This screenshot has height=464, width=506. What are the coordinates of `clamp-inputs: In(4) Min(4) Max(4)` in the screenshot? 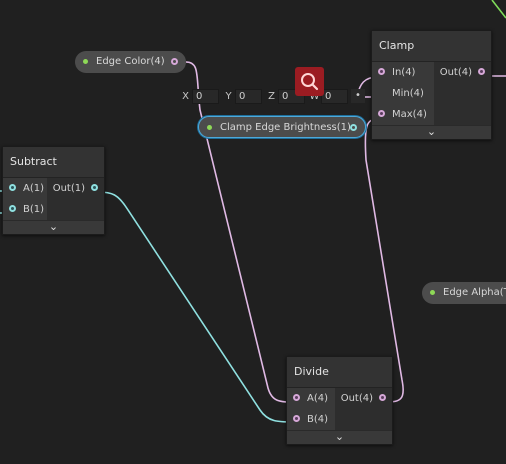 It's located at (403, 93).